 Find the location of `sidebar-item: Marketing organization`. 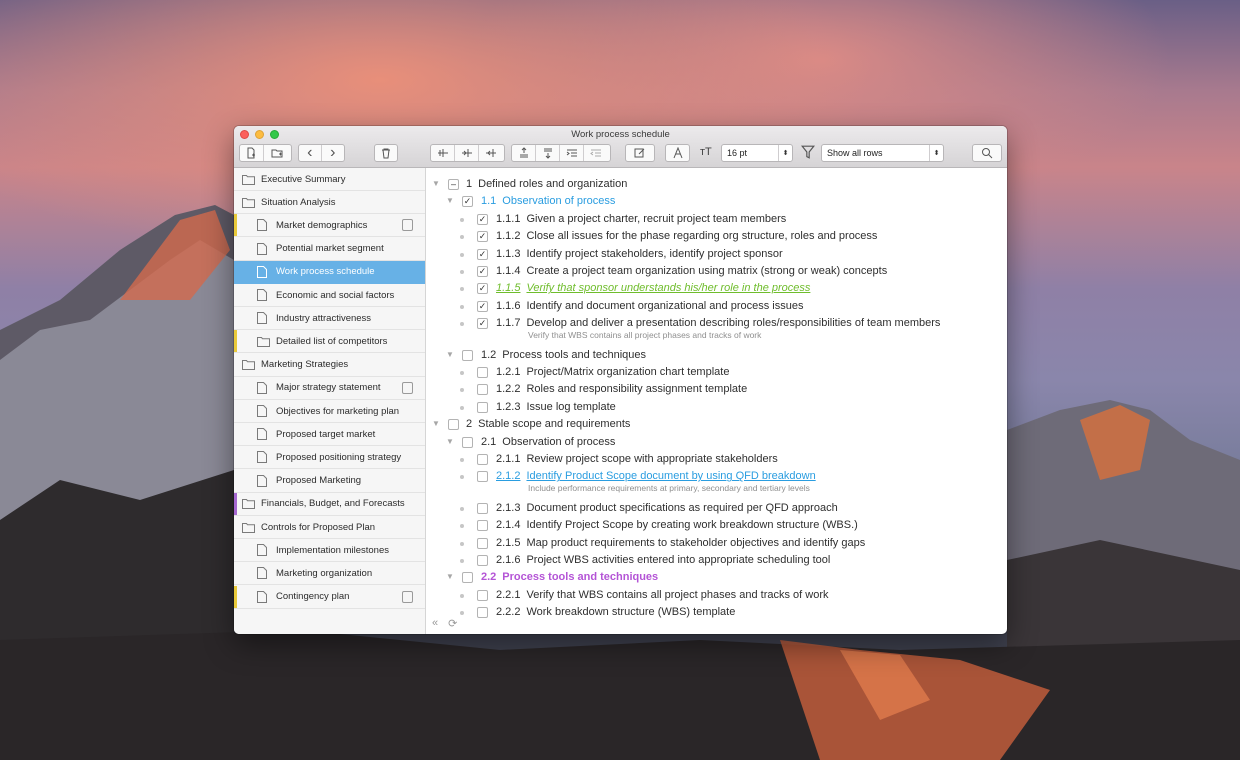

sidebar-item: Marketing organization is located at coordinates (329, 574).